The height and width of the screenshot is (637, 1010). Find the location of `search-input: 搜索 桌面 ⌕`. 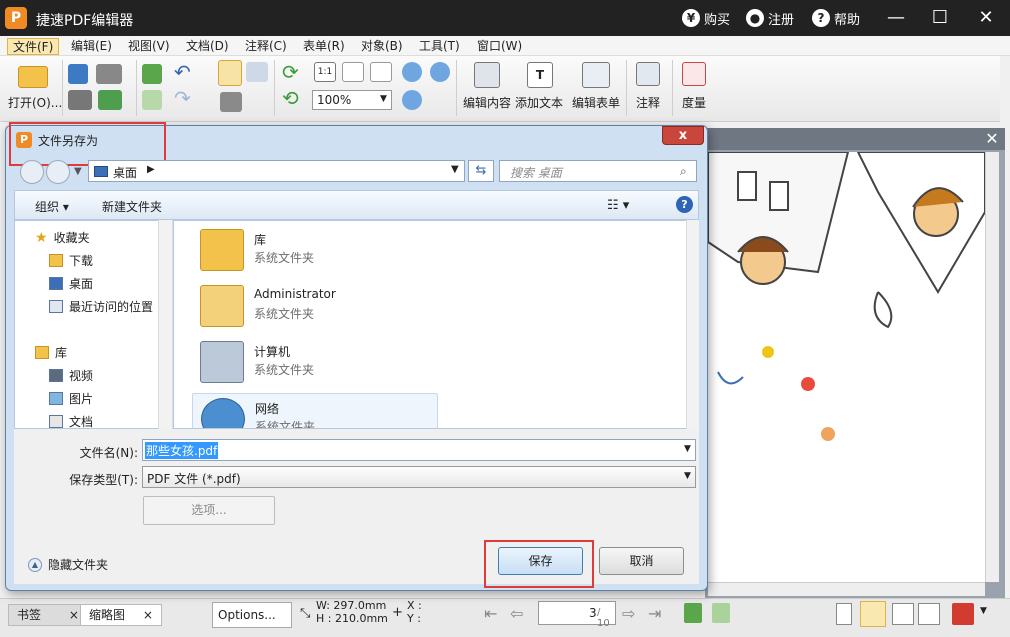

search-input: 搜索 桌面 ⌕ is located at coordinates (598, 171).